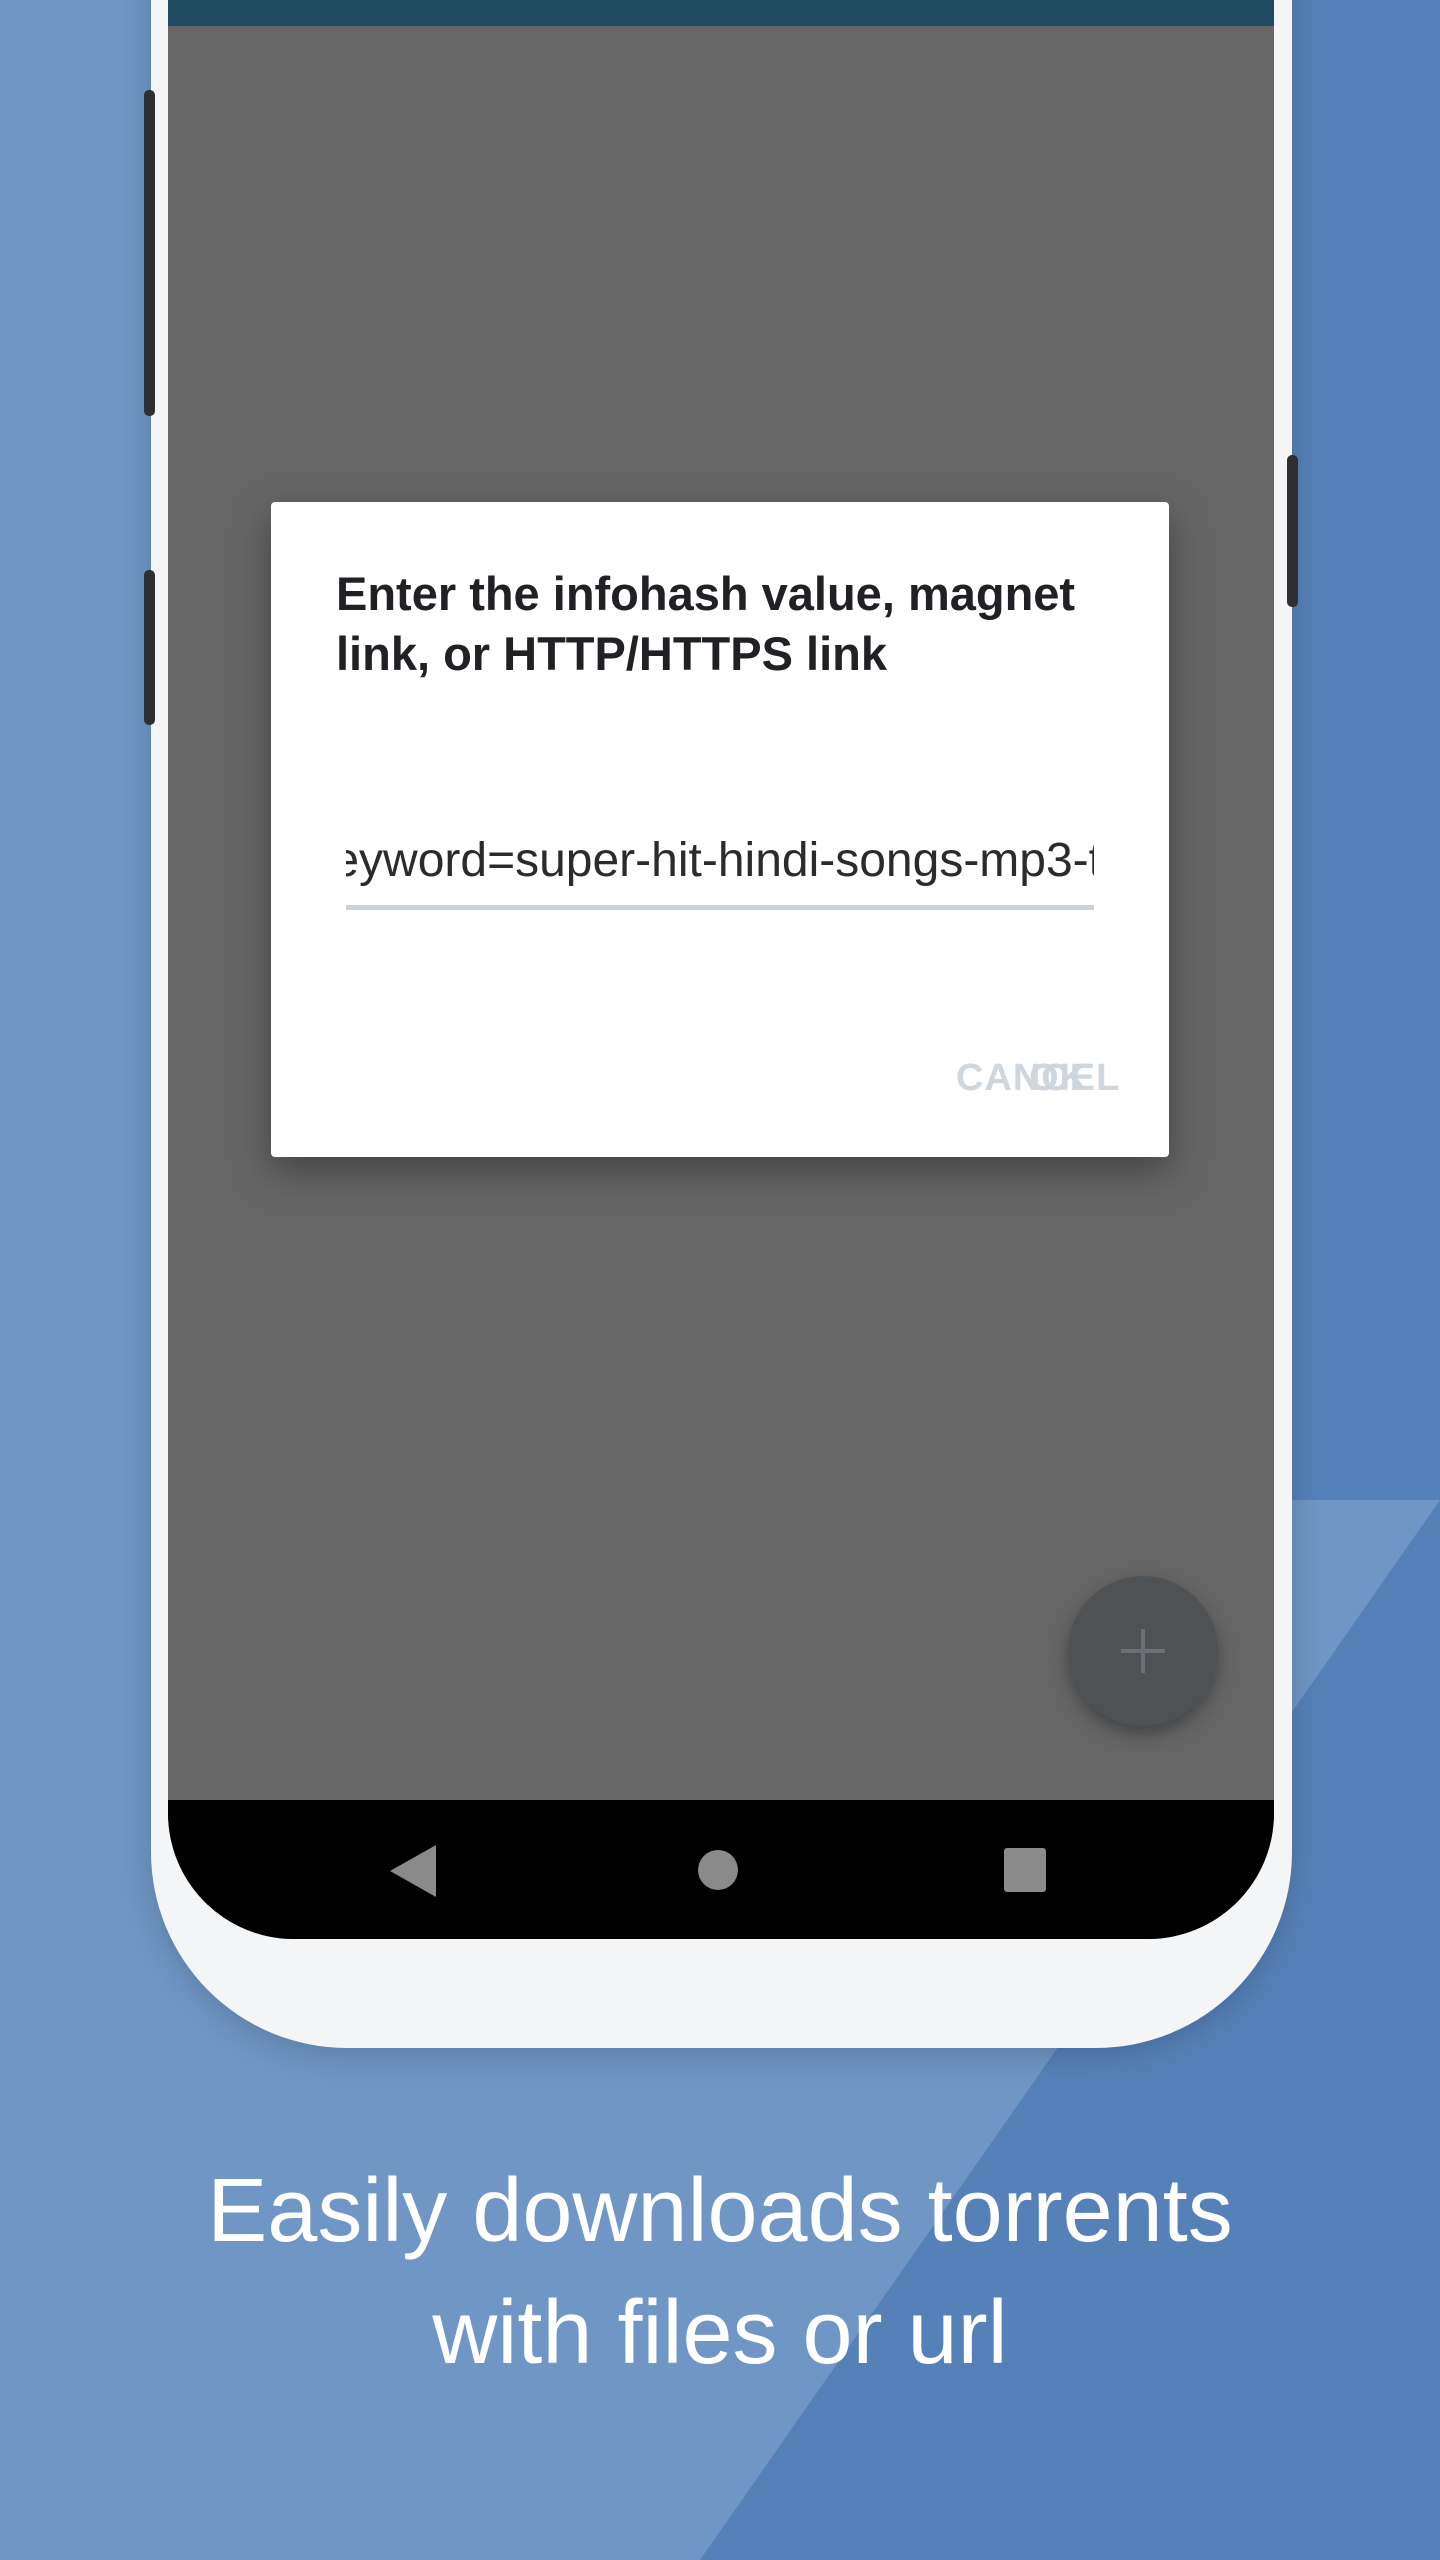 The height and width of the screenshot is (2560, 1440). What do you see at coordinates (149, 253) in the screenshot?
I see `phone-volume-up-button` at bounding box center [149, 253].